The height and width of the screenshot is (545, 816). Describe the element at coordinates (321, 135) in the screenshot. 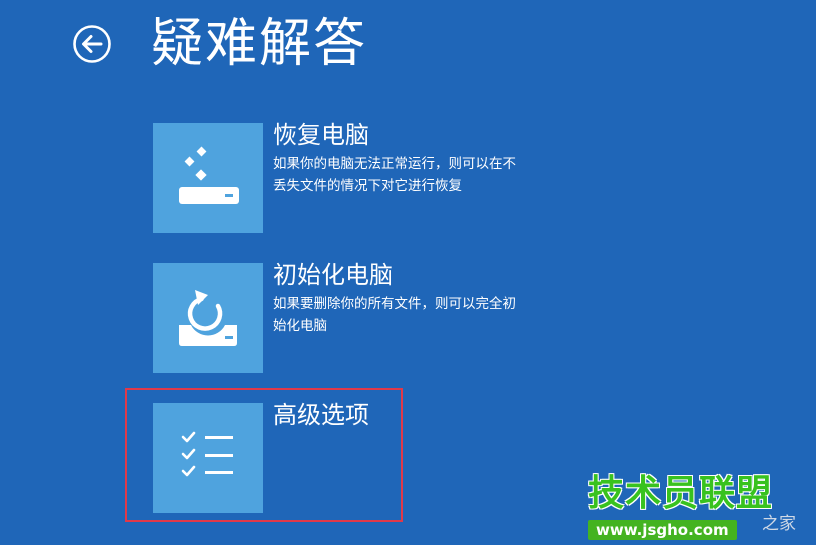

I see `option-title: 恢复电脑` at that location.